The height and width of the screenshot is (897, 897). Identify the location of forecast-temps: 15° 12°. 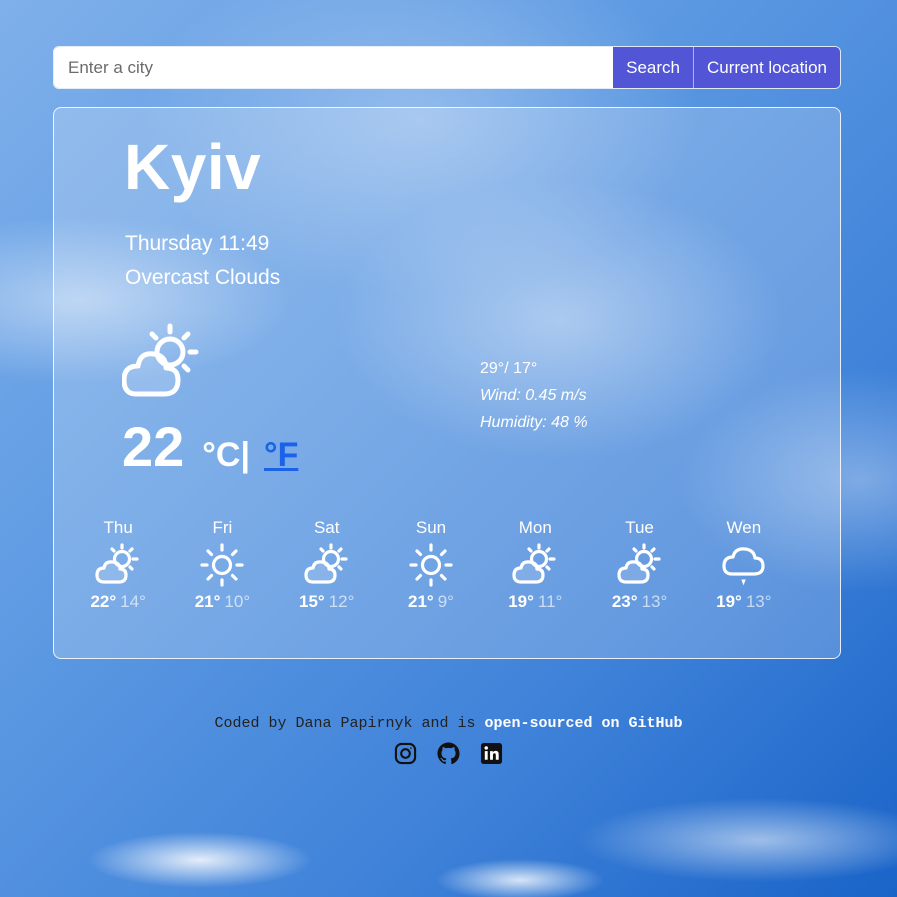
(327, 602).